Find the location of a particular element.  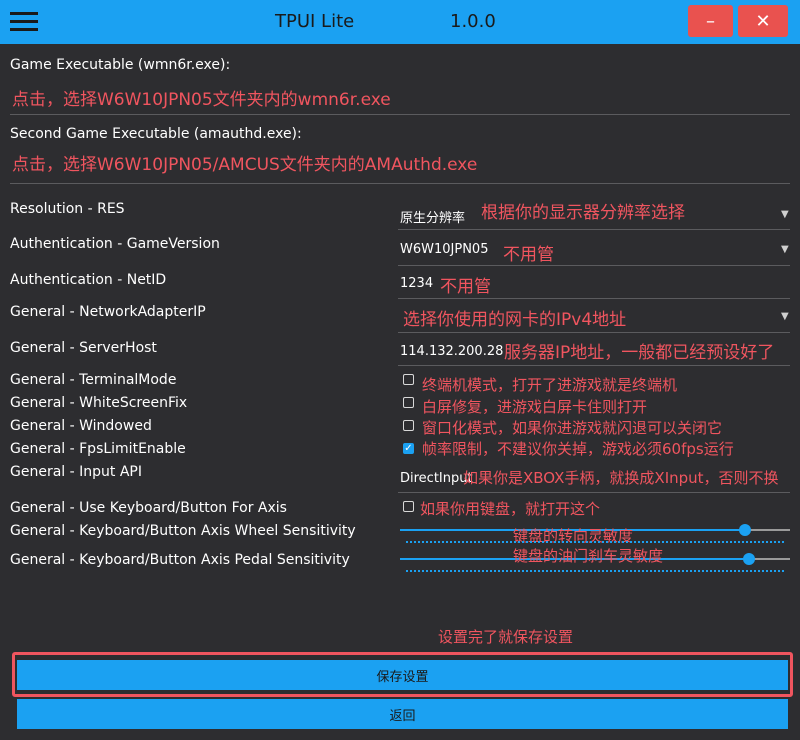

fps-limit-hint: 帧率限制，不建议你关掉，游戏必须60fps运行 is located at coordinates (578, 449).